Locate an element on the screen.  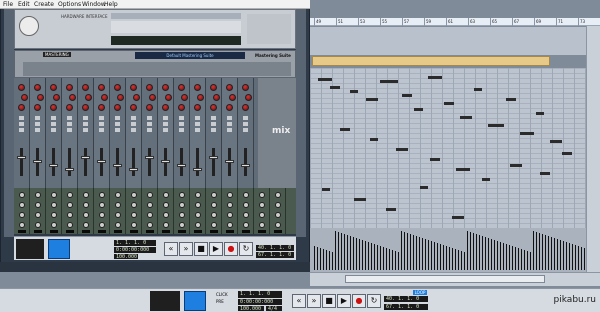
tempo-display: 100.000 is located at coordinates (126, 257).